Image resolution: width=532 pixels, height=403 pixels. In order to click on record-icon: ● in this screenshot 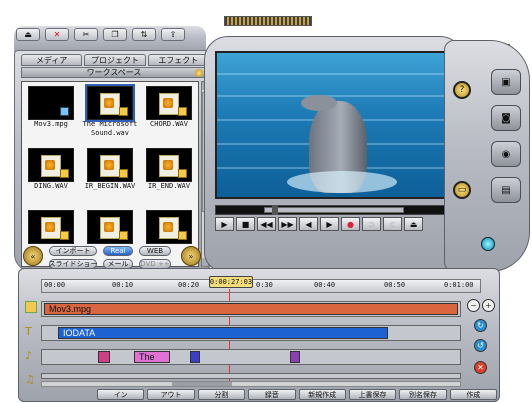, I will do `click(350, 224)`.